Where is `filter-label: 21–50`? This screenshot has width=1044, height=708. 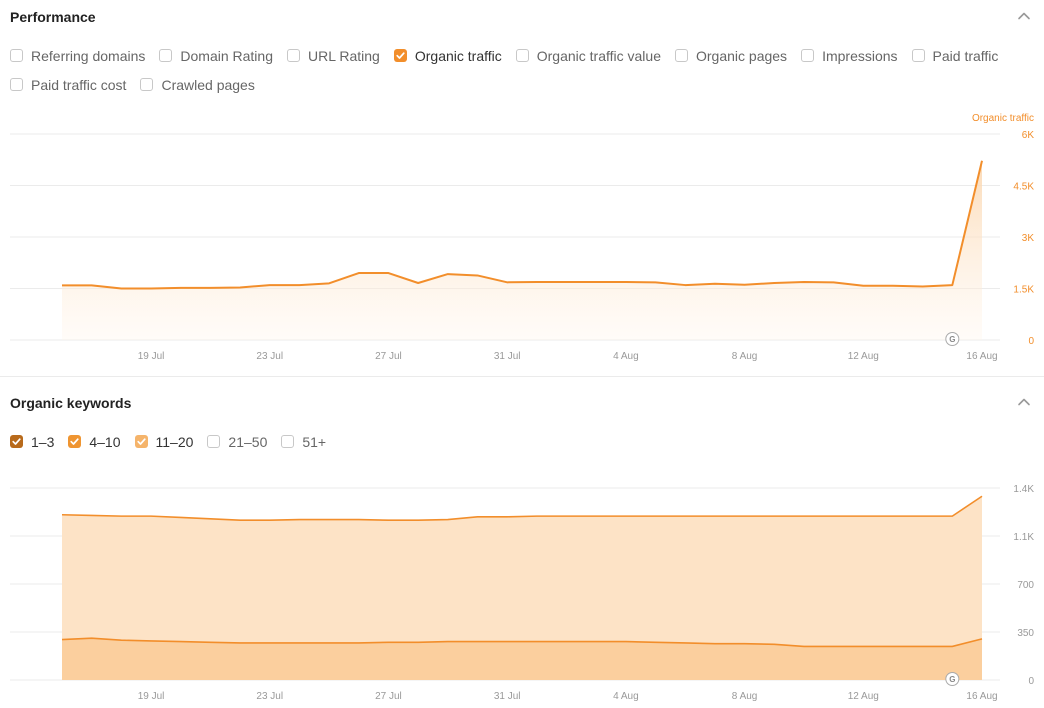
filter-label: 21–50 is located at coordinates (248, 441).